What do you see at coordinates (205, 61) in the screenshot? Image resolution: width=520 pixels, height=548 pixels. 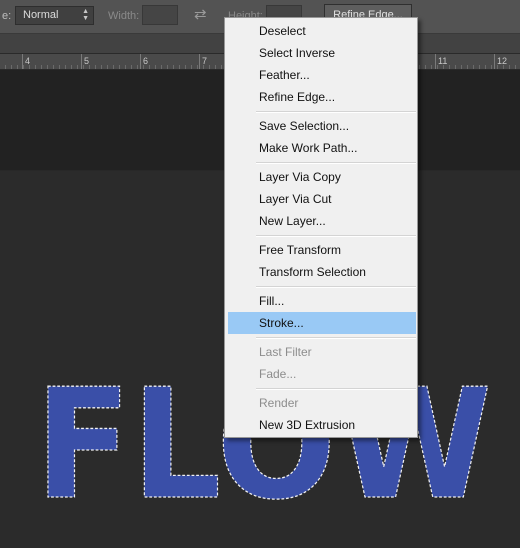 I see `ruler-number: 7` at bounding box center [205, 61].